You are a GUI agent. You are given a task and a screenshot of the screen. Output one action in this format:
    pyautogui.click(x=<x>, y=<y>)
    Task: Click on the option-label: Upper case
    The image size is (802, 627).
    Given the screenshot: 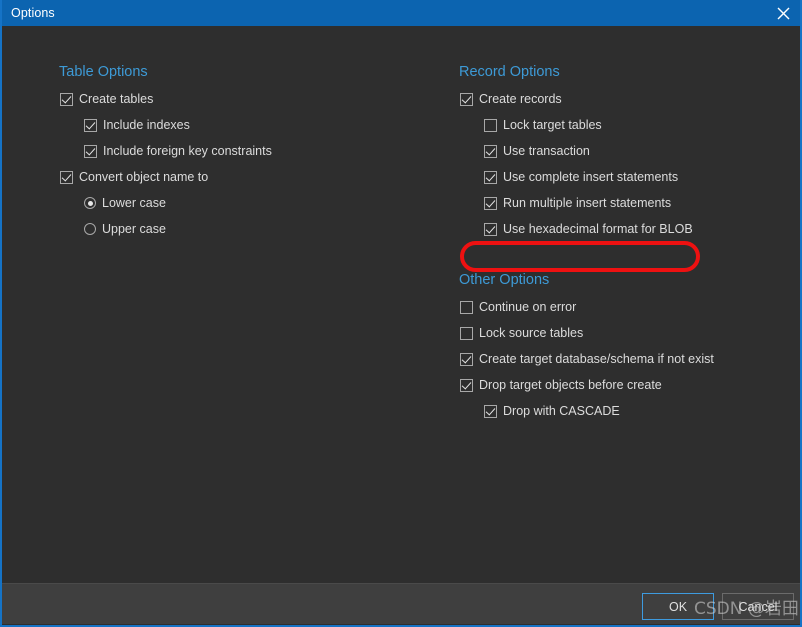 What is the action you would take?
    pyautogui.click(x=134, y=229)
    